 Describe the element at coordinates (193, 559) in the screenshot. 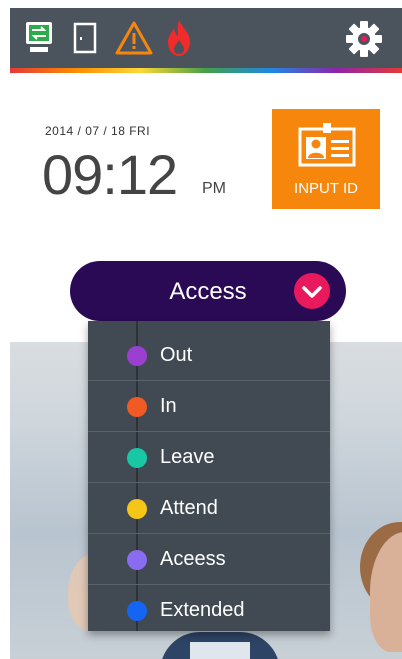

I see `menu-item-label: Aceess` at that location.